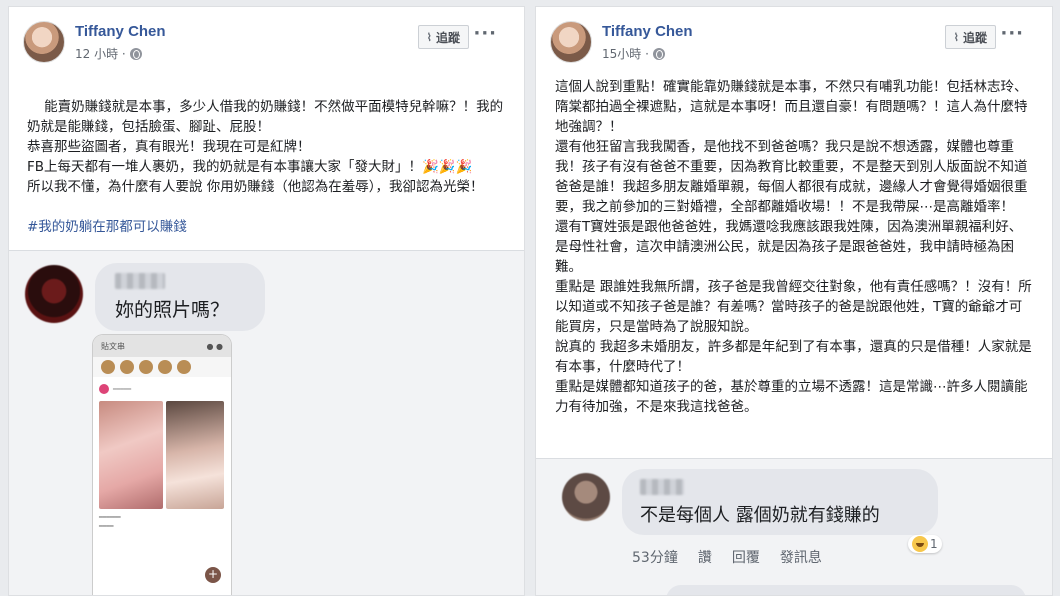  Describe the element at coordinates (214, 346) in the screenshot. I see `screenshot-header-icons: ● ●` at that location.